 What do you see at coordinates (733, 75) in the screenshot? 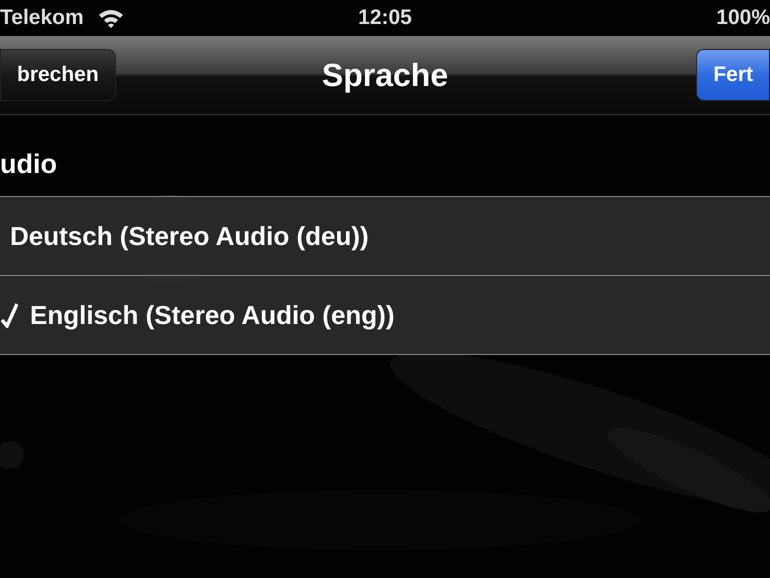
I see `done-button: Fert` at bounding box center [733, 75].